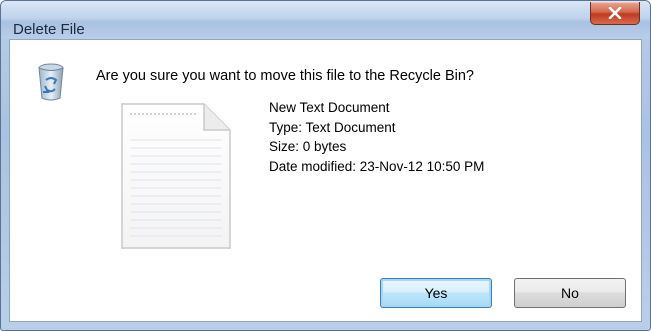  Describe the element at coordinates (377, 166) in the screenshot. I see `file-date-modified: Date modified: 23-Nov-12 10:50 PM` at that location.